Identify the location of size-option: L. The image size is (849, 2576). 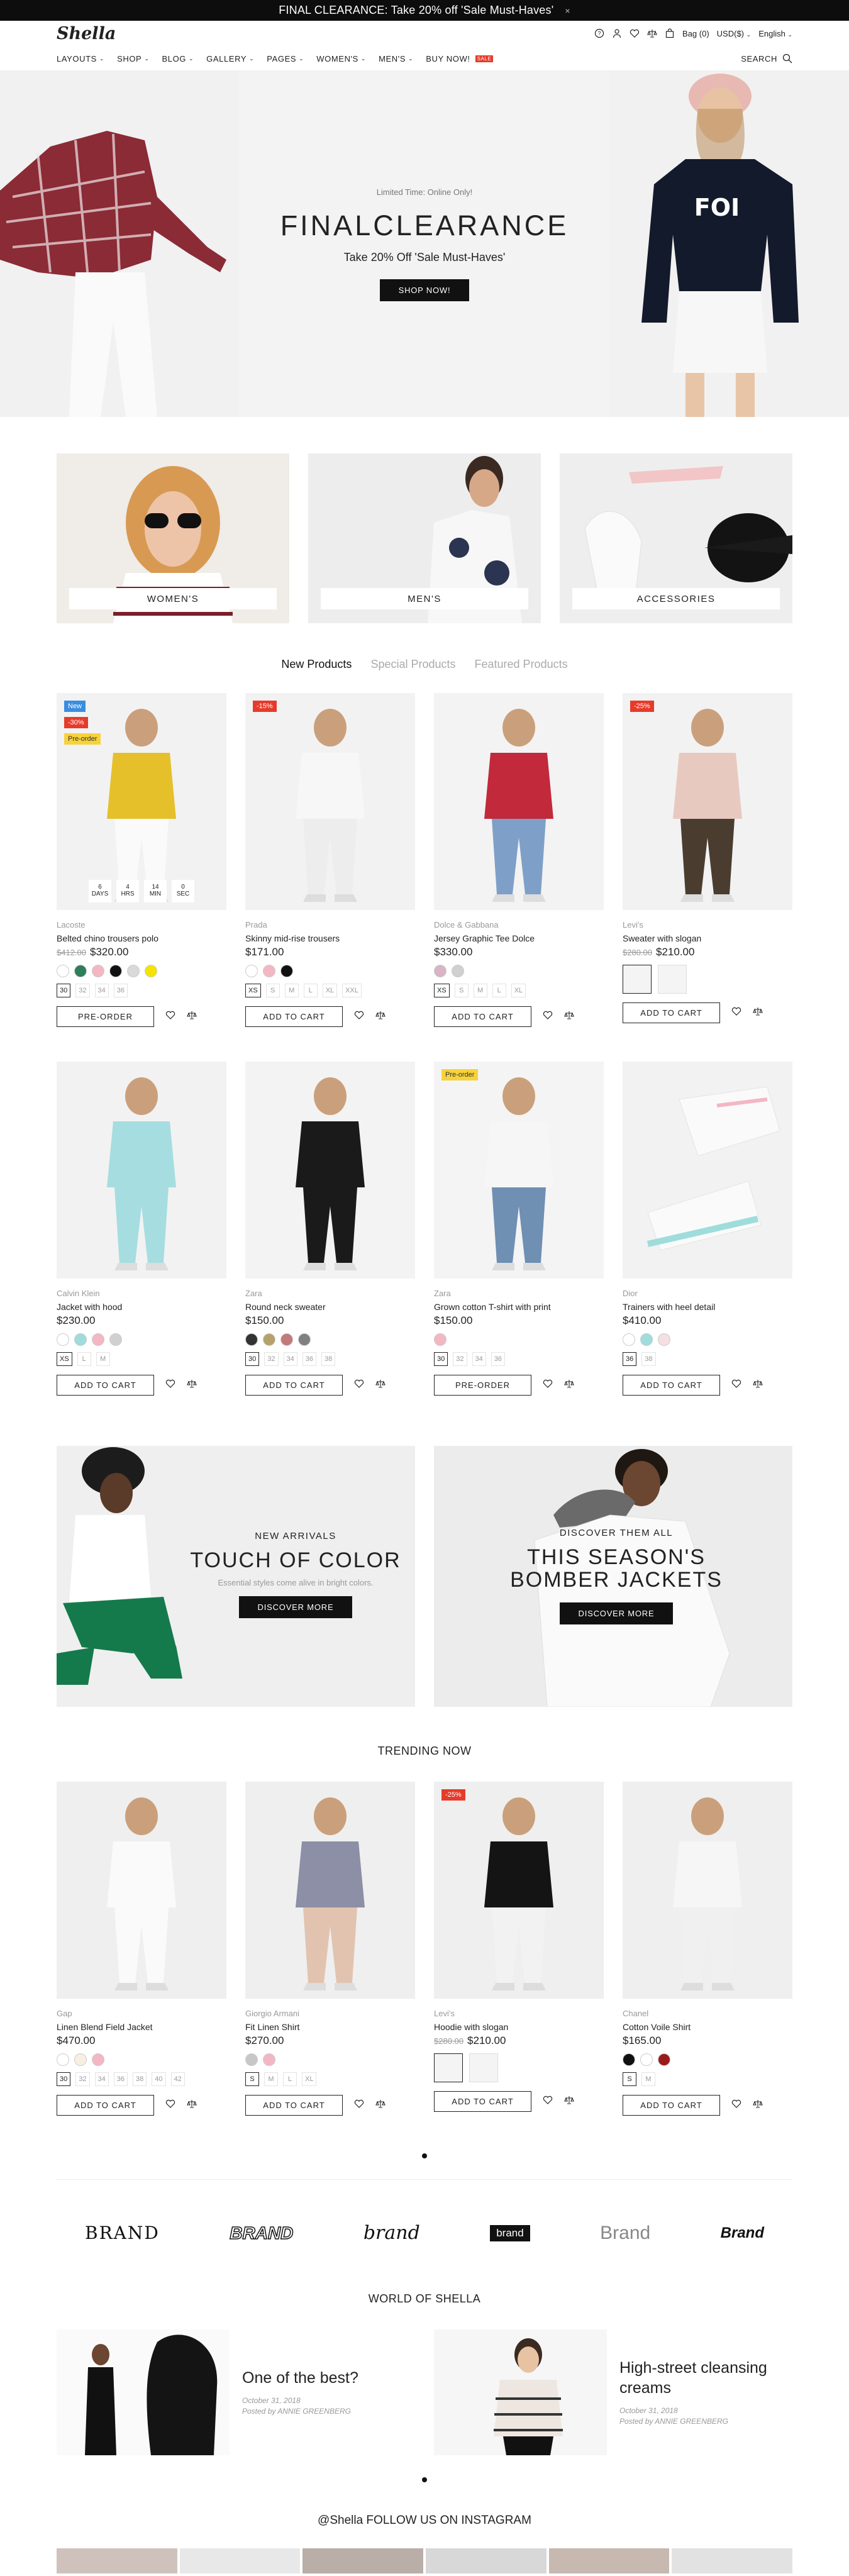
(310, 990).